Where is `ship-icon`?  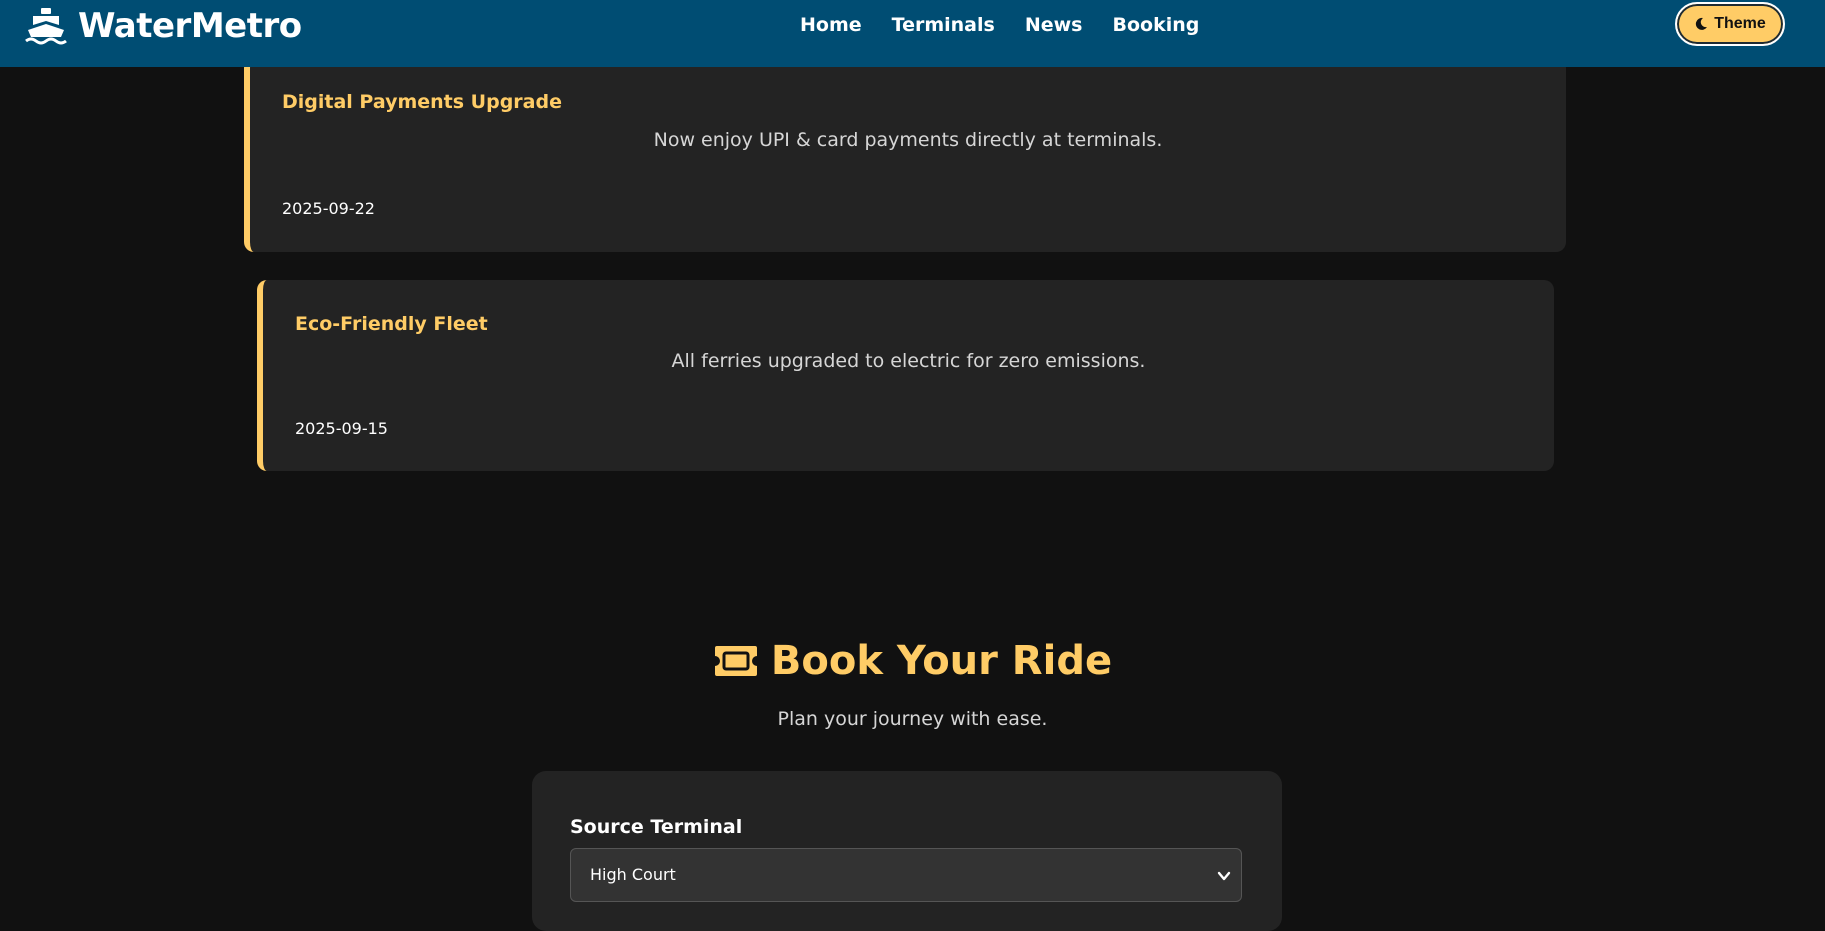
ship-icon is located at coordinates (46, 26).